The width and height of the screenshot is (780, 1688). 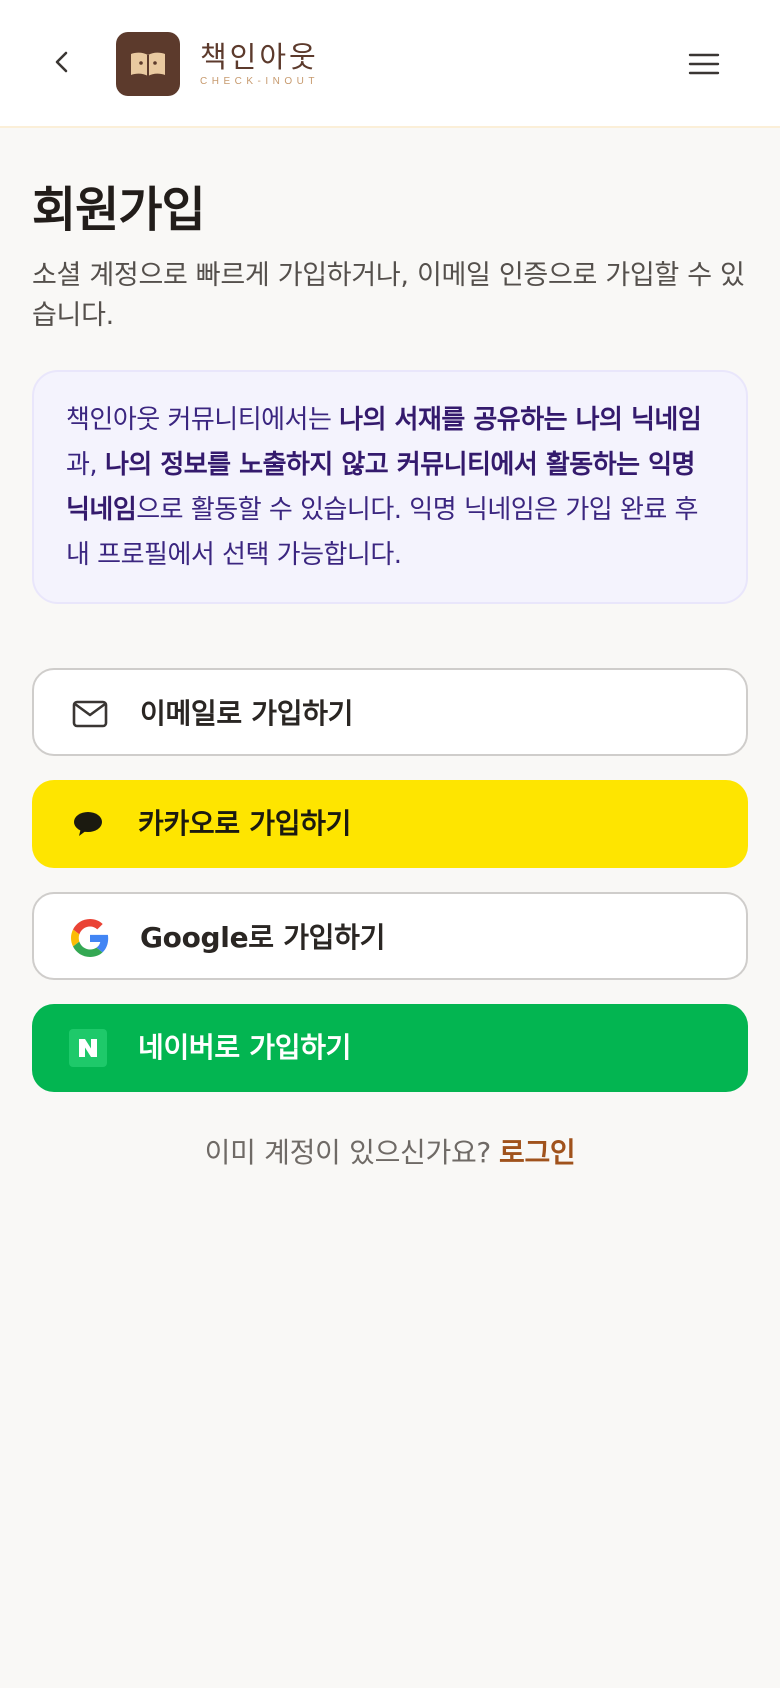 What do you see at coordinates (88, 1048) in the screenshot?
I see `naver-n-icon` at bounding box center [88, 1048].